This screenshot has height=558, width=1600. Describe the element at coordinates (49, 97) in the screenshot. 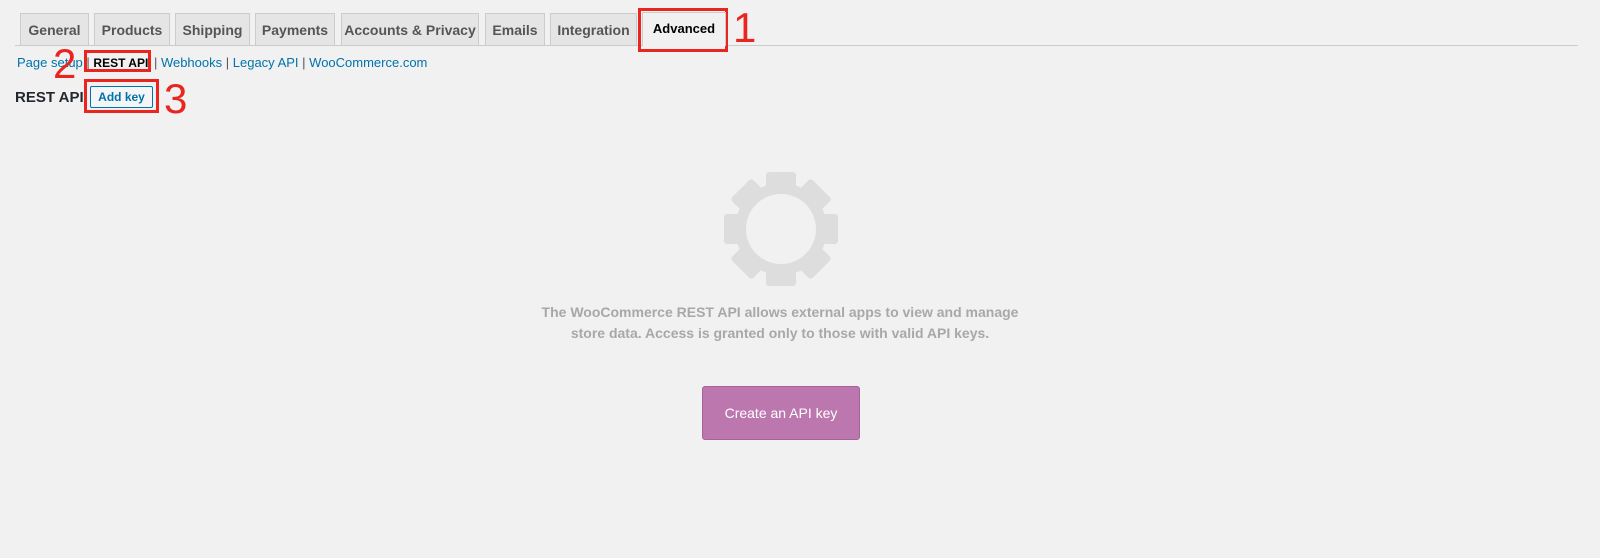

I see `page-title: REST API` at that location.